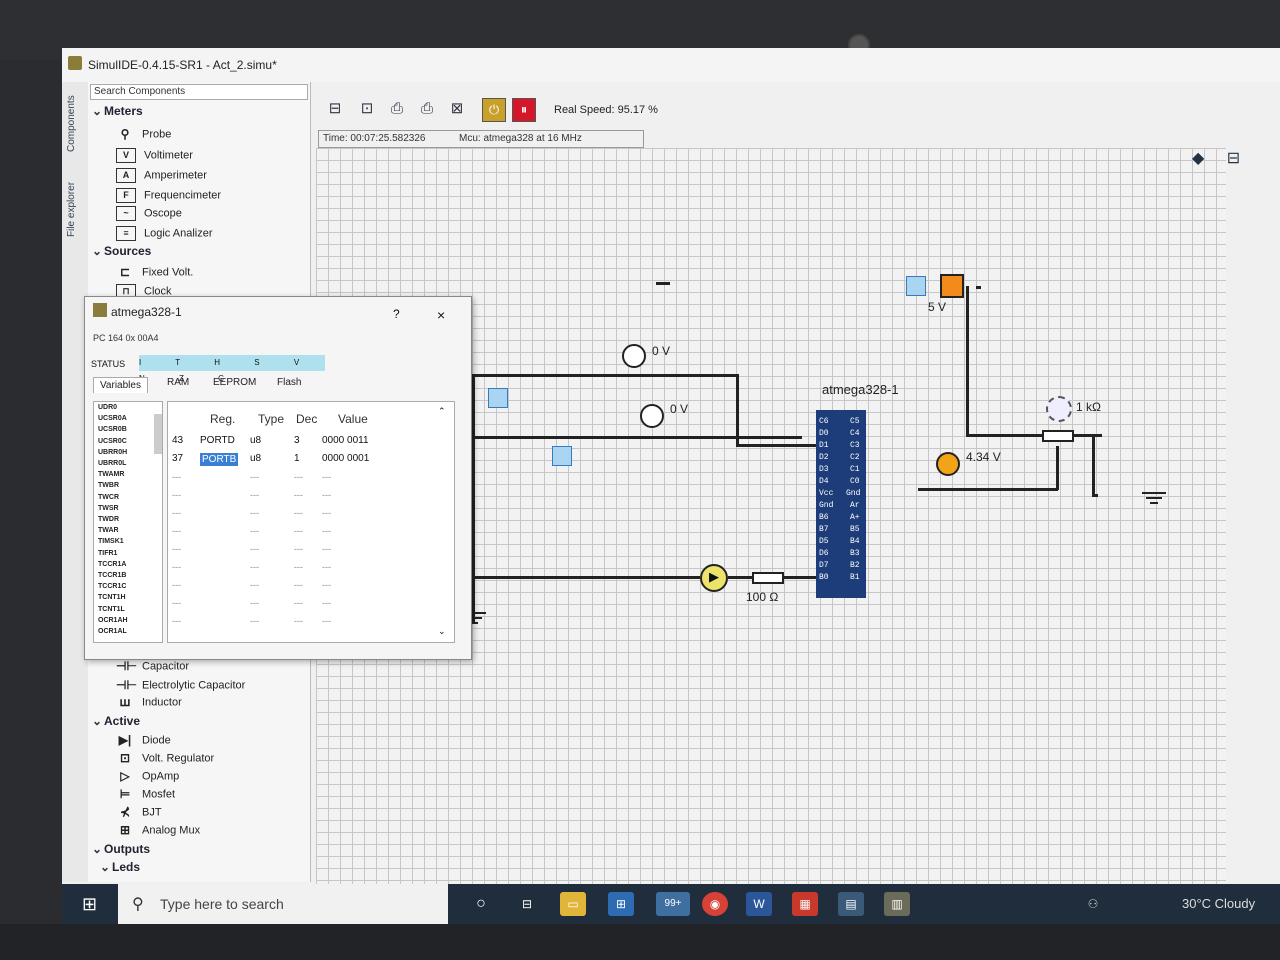  Describe the element at coordinates (219, 459) in the screenshot. I see `row-reg: PORTB` at that location.